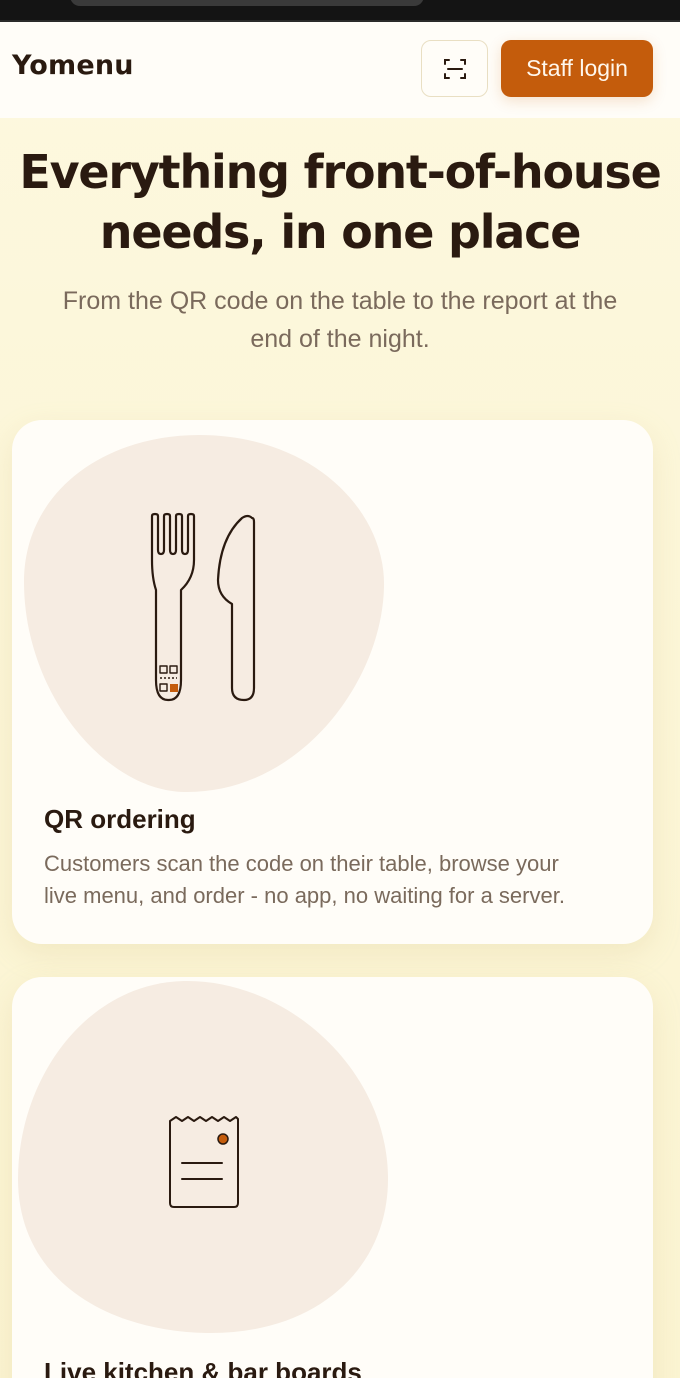  I want to click on hero-title-line-1: Everything front-of-house, so click(340, 172).